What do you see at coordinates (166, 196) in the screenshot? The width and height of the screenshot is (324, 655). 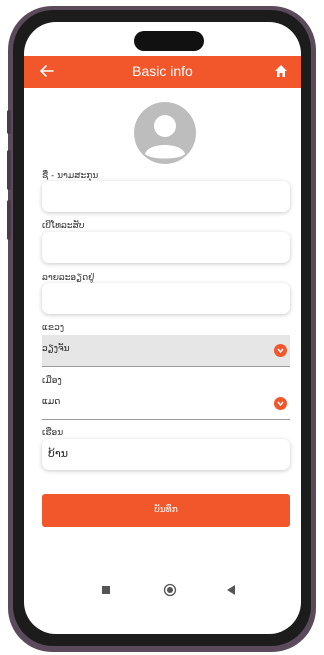 I see `name-field` at bounding box center [166, 196].